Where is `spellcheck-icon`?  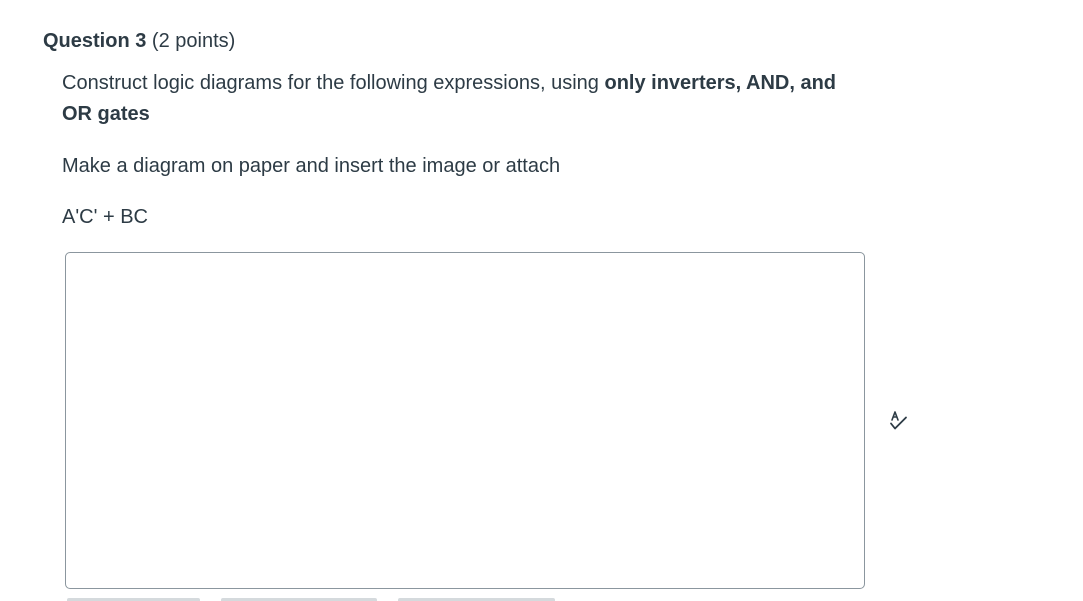 spellcheck-icon is located at coordinates (899, 421).